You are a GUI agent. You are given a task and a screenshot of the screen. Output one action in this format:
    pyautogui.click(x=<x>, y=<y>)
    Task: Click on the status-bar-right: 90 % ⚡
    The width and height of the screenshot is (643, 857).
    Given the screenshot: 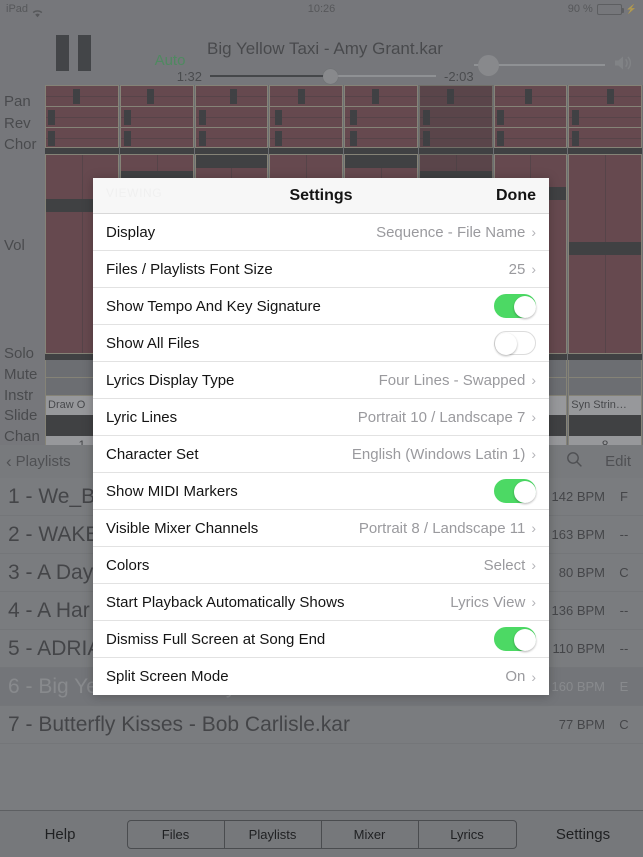 What is the action you would take?
    pyautogui.click(x=602, y=9)
    